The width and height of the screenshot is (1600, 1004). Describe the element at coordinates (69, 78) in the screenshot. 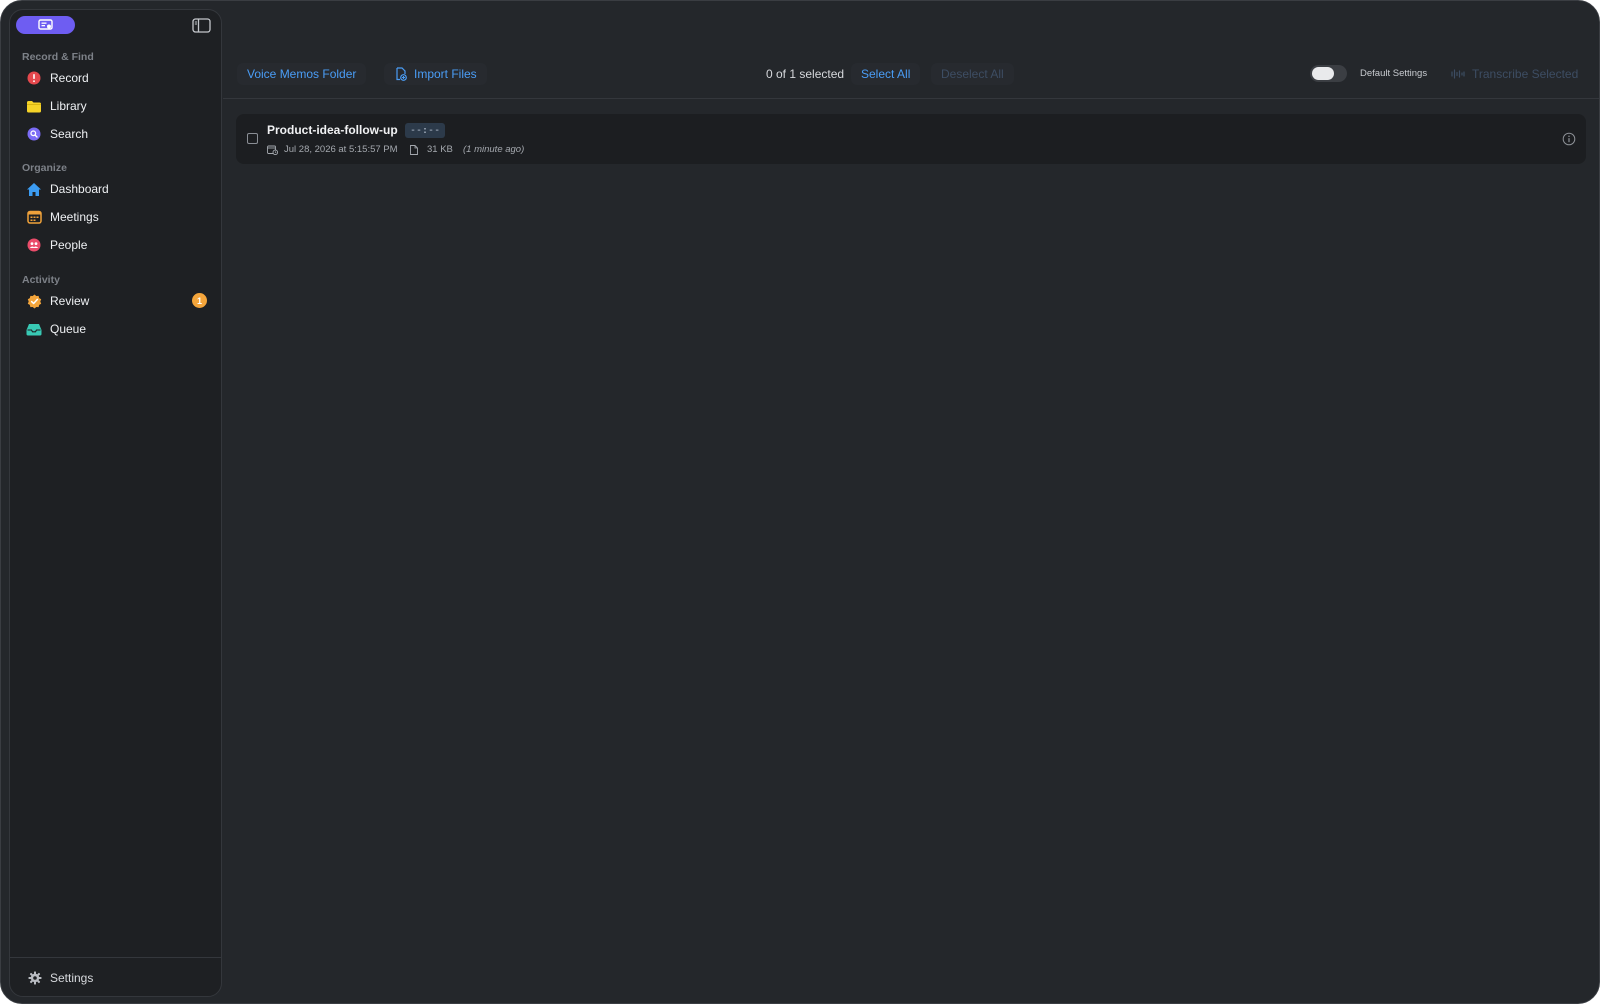

I see `sidebar-item-label: Record` at that location.